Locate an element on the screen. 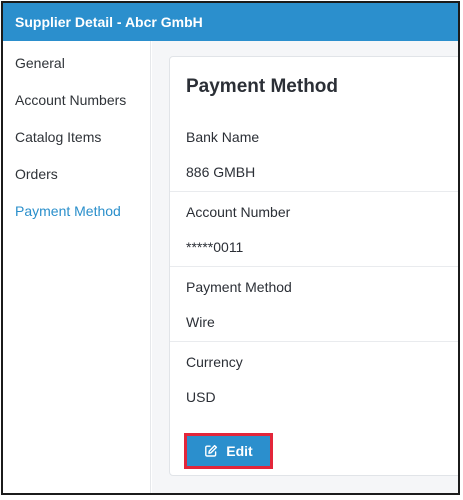  field-value: *****0011 is located at coordinates (215, 247).